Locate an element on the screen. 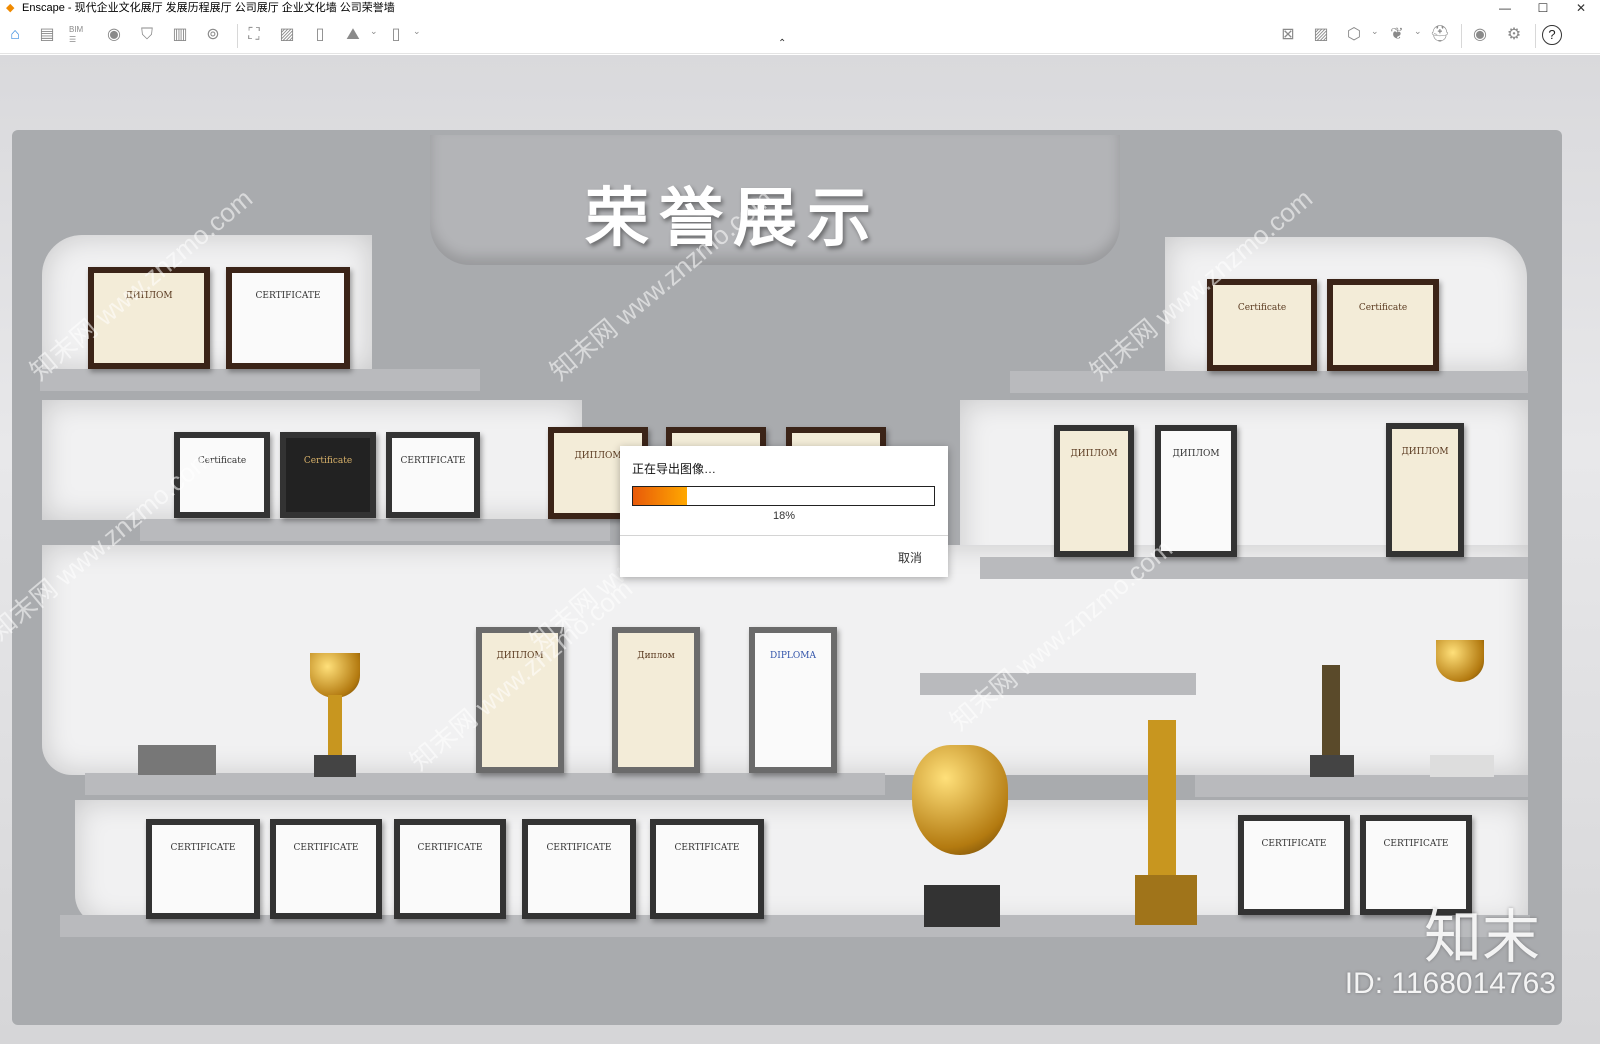 This screenshot has height=1044, width=1600. exe-export-icon: ▯ is located at coordinates (396, 35).